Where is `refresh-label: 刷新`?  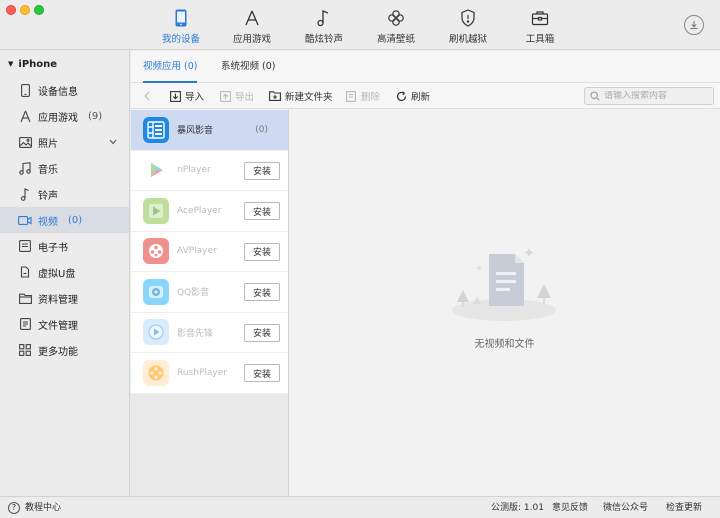 refresh-label: 刷新 is located at coordinates (421, 97).